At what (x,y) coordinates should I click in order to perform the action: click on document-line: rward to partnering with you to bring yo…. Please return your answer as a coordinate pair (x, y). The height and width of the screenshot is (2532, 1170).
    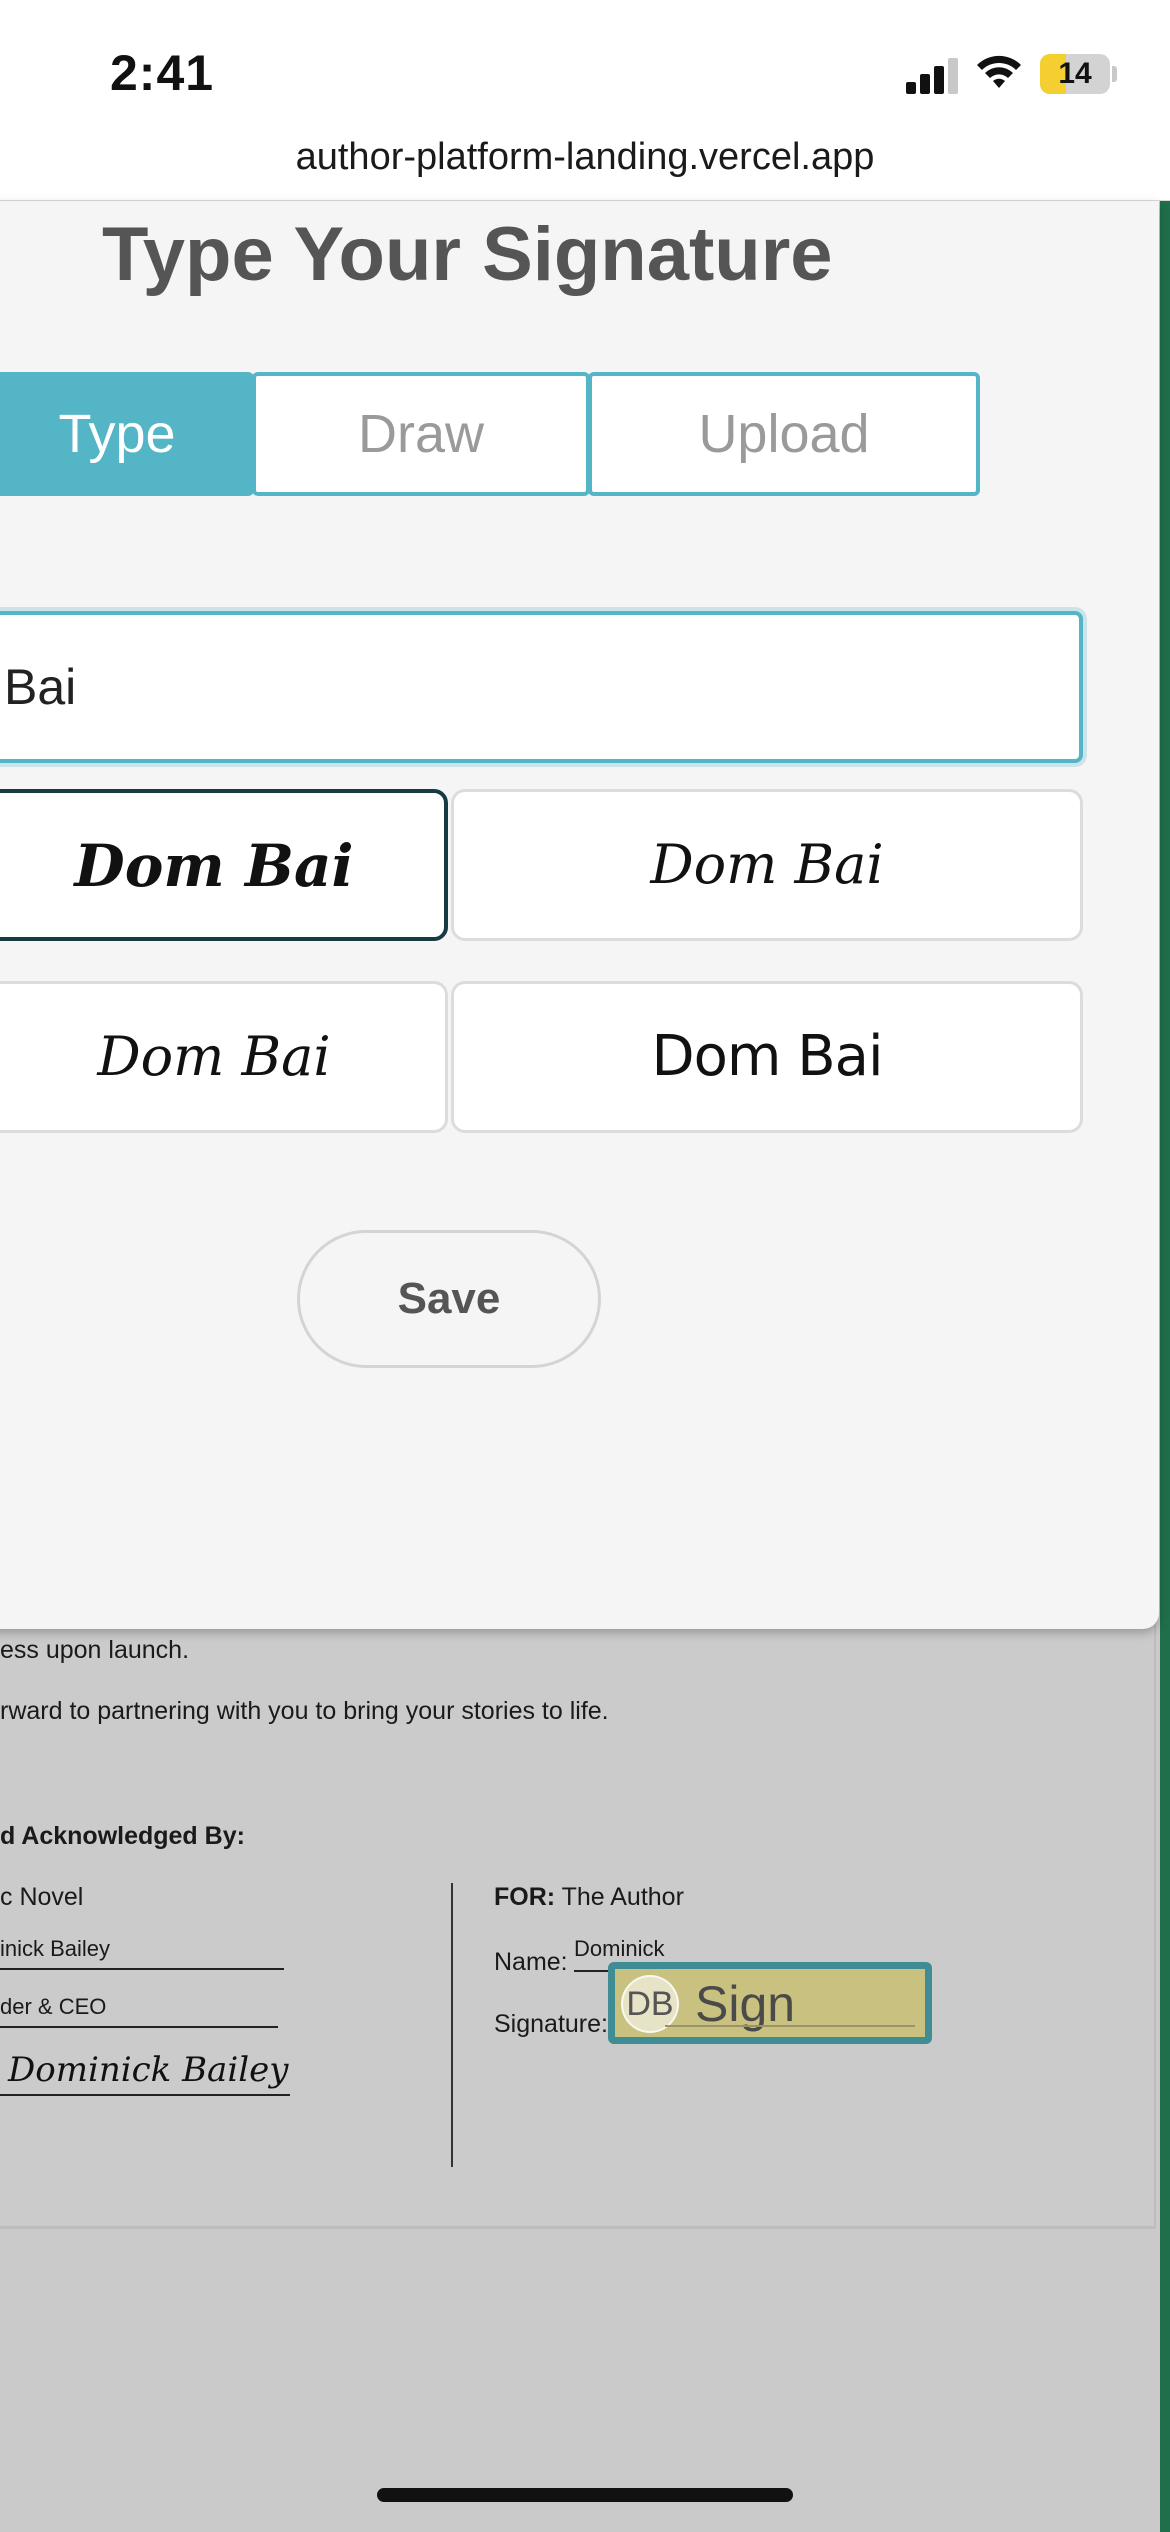
    Looking at the image, I should click on (304, 1711).